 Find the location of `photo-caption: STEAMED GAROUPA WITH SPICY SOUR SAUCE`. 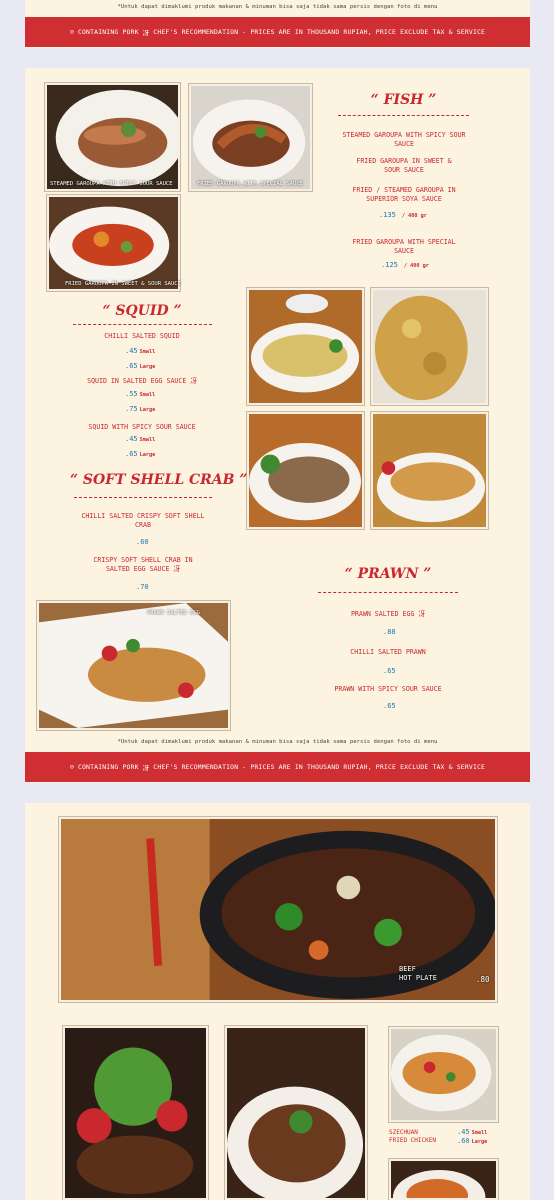

photo-caption: STEAMED GAROUPA WITH SPICY SOUR SAUCE is located at coordinates (111, 184).